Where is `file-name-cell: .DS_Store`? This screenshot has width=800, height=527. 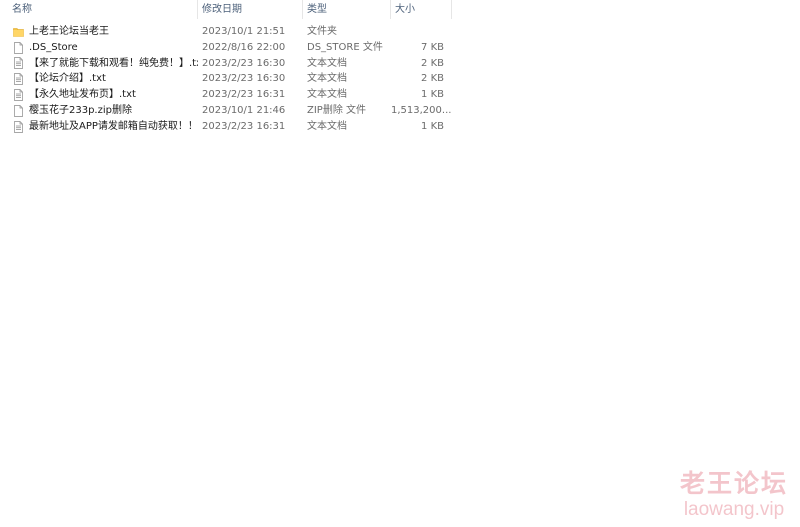
file-name-cell: .DS_Store is located at coordinates (99, 48).